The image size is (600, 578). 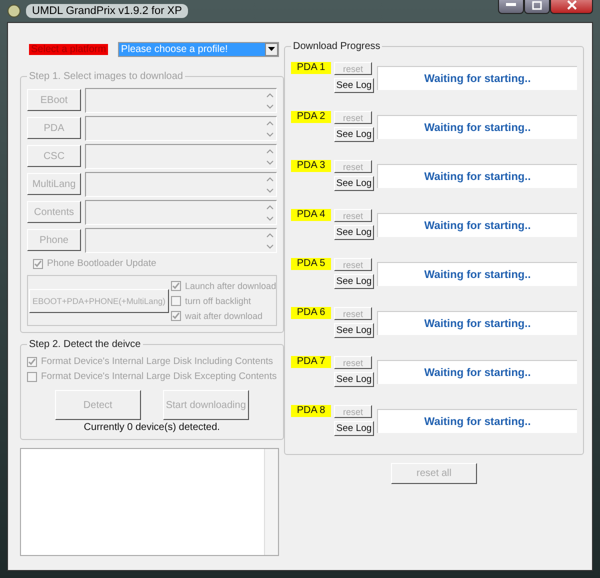 I want to click on slot-label: PDA 1, so click(x=311, y=68).